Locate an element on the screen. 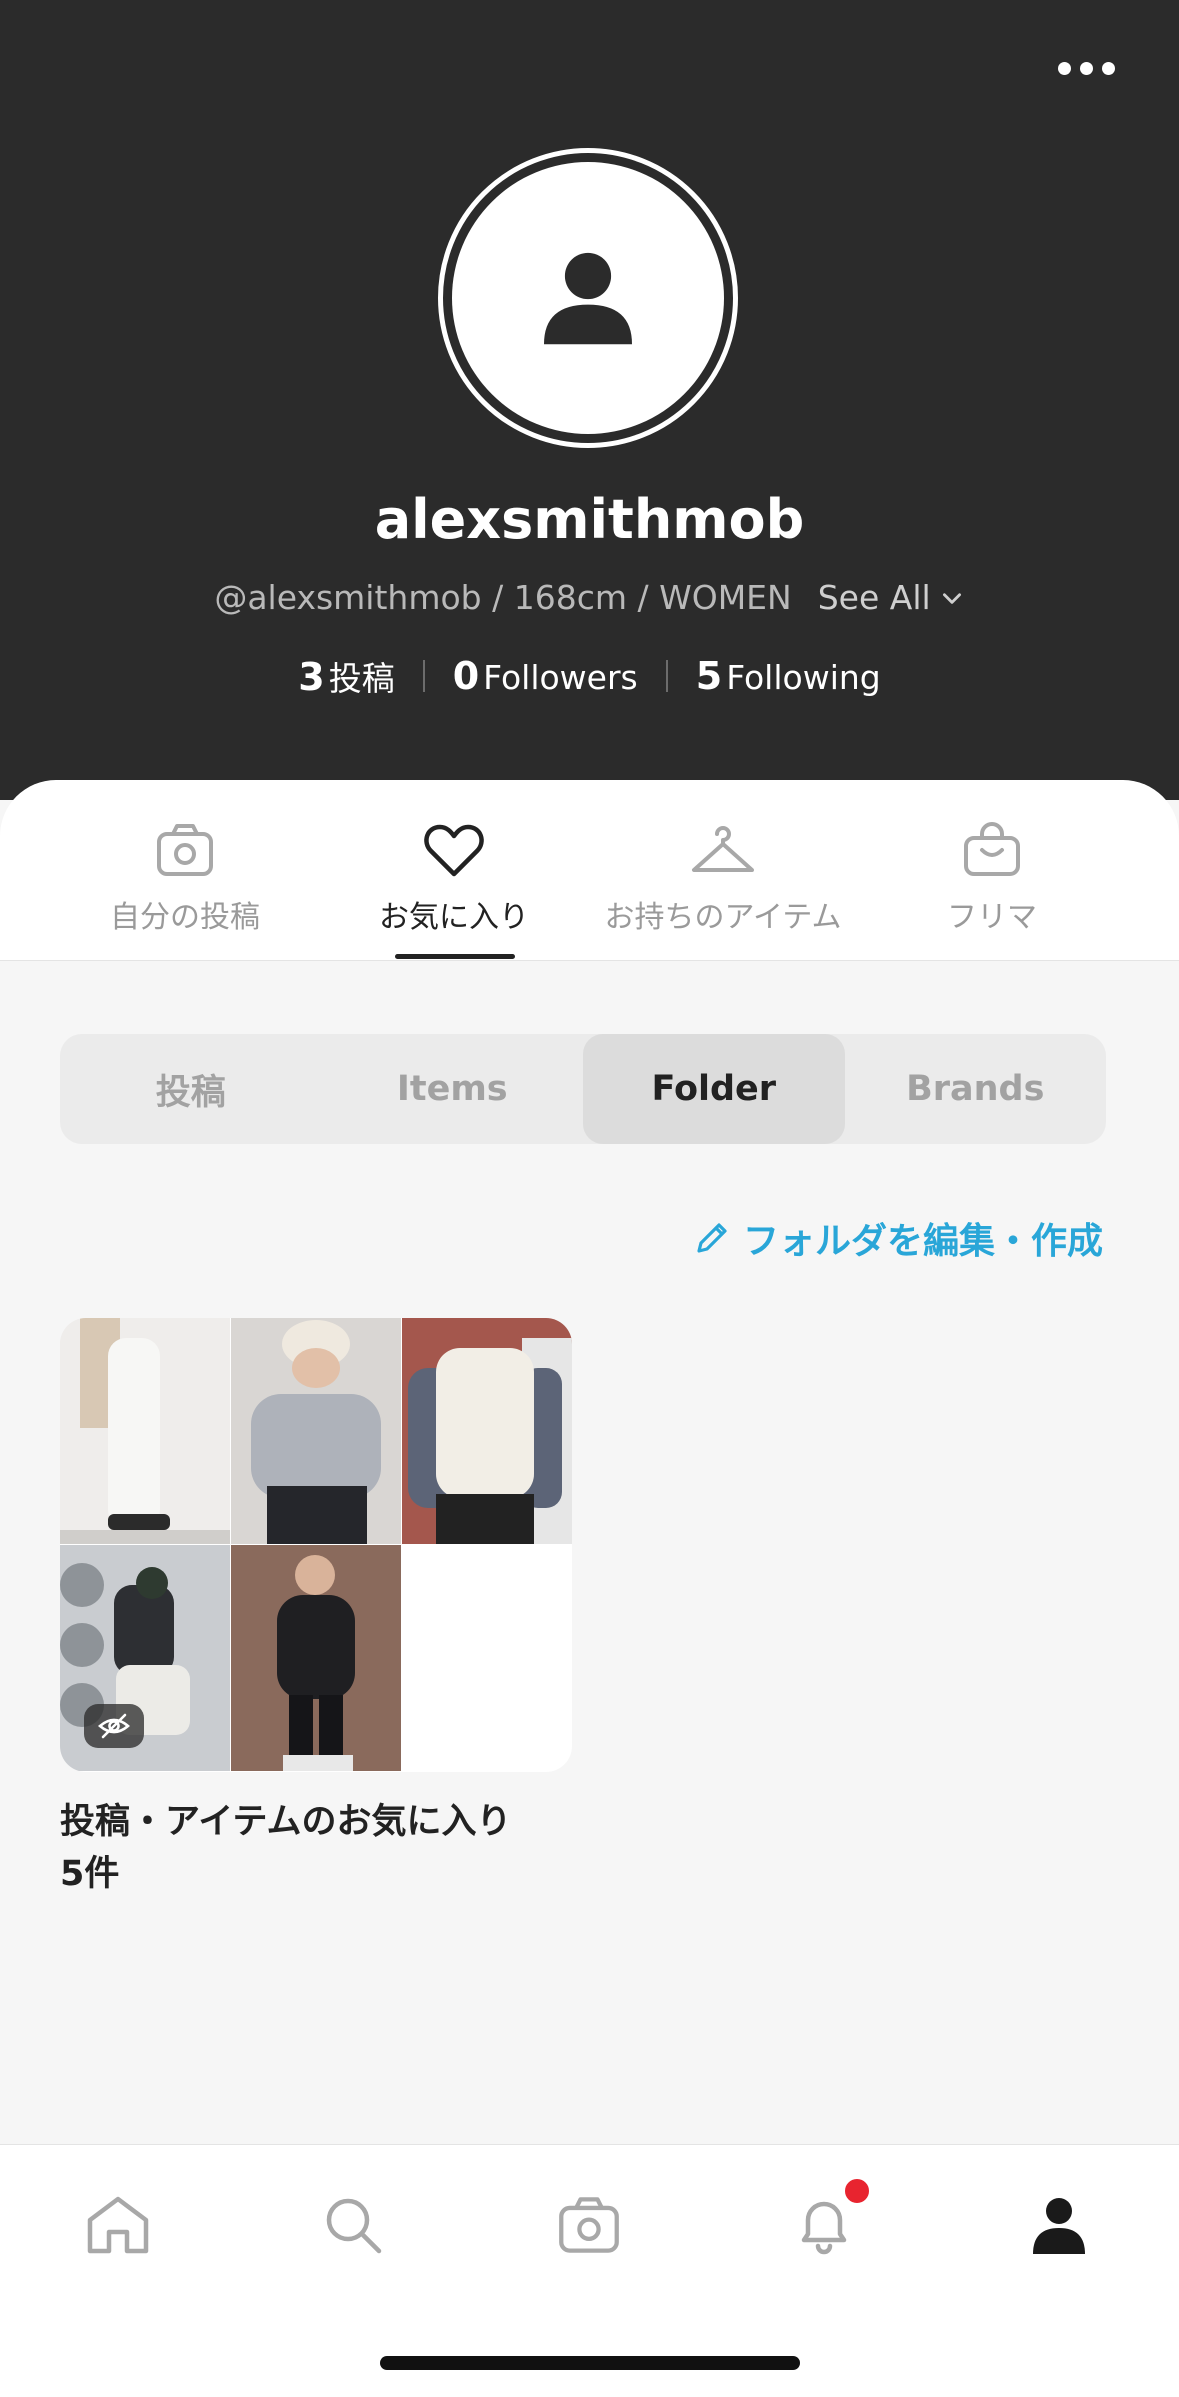 The height and width of the screenshot is (2397, 1179). edit-folder-button: フォルダを編集・作成 is located at coordinates (898, 1238).